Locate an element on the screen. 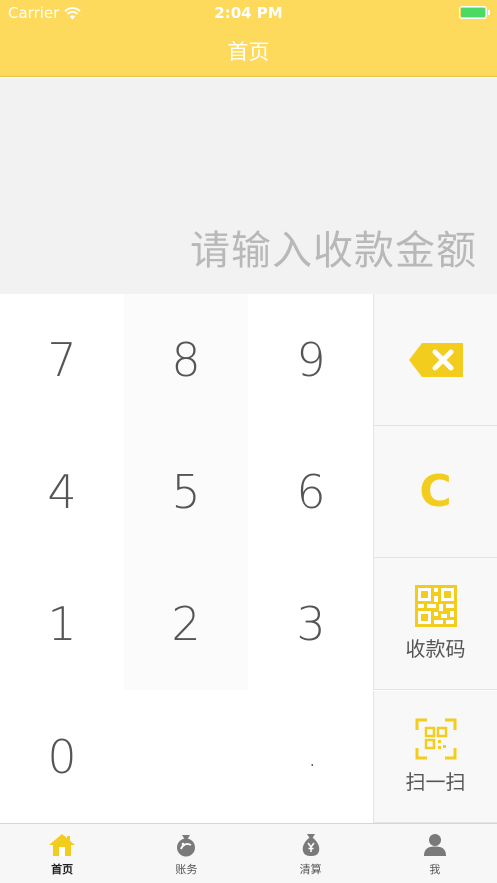  key-5: 5 is located at coordinates (186, 492).